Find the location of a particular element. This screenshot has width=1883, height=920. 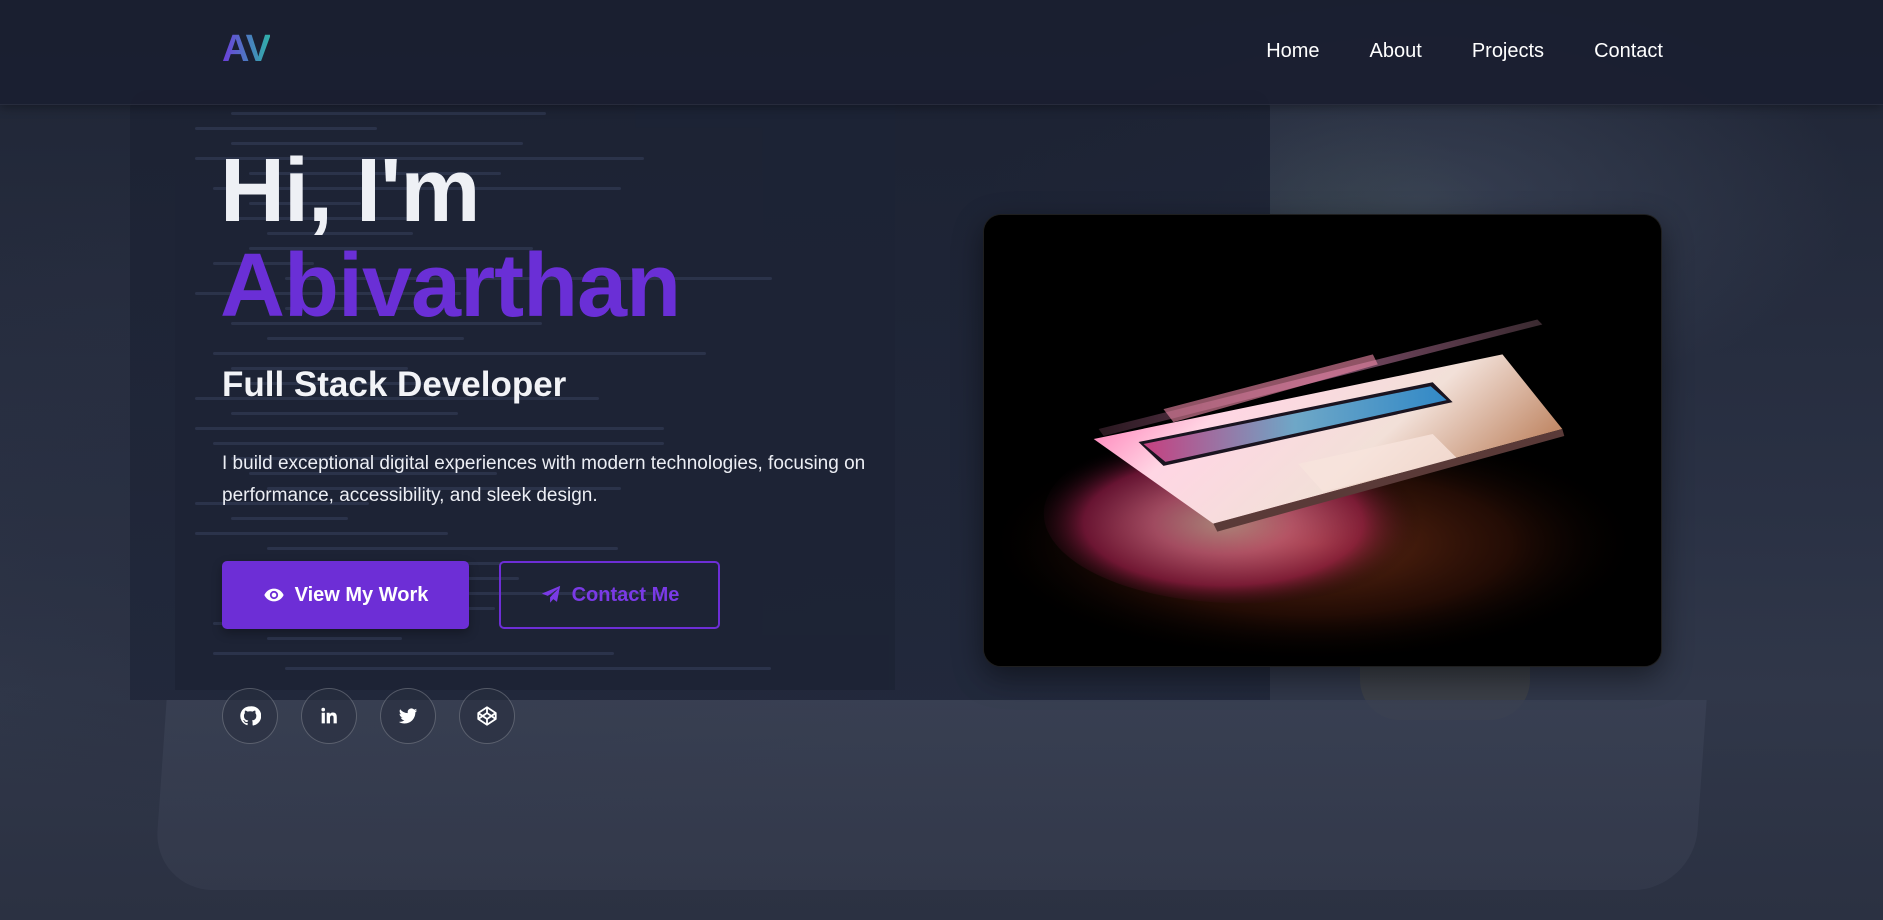

hero-role: Full Stack Developer is located at coordinates (394, 384).